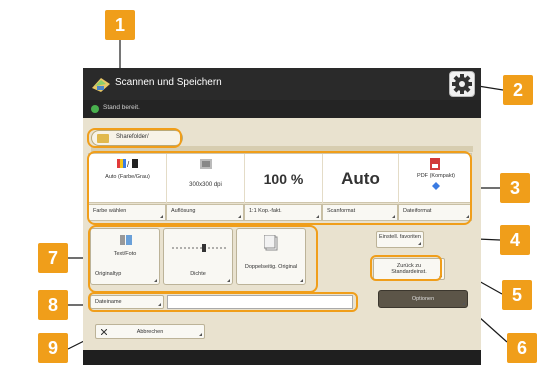 This screenshot has width=550, height=365. I want to click on settings-button, so click(462, 84).